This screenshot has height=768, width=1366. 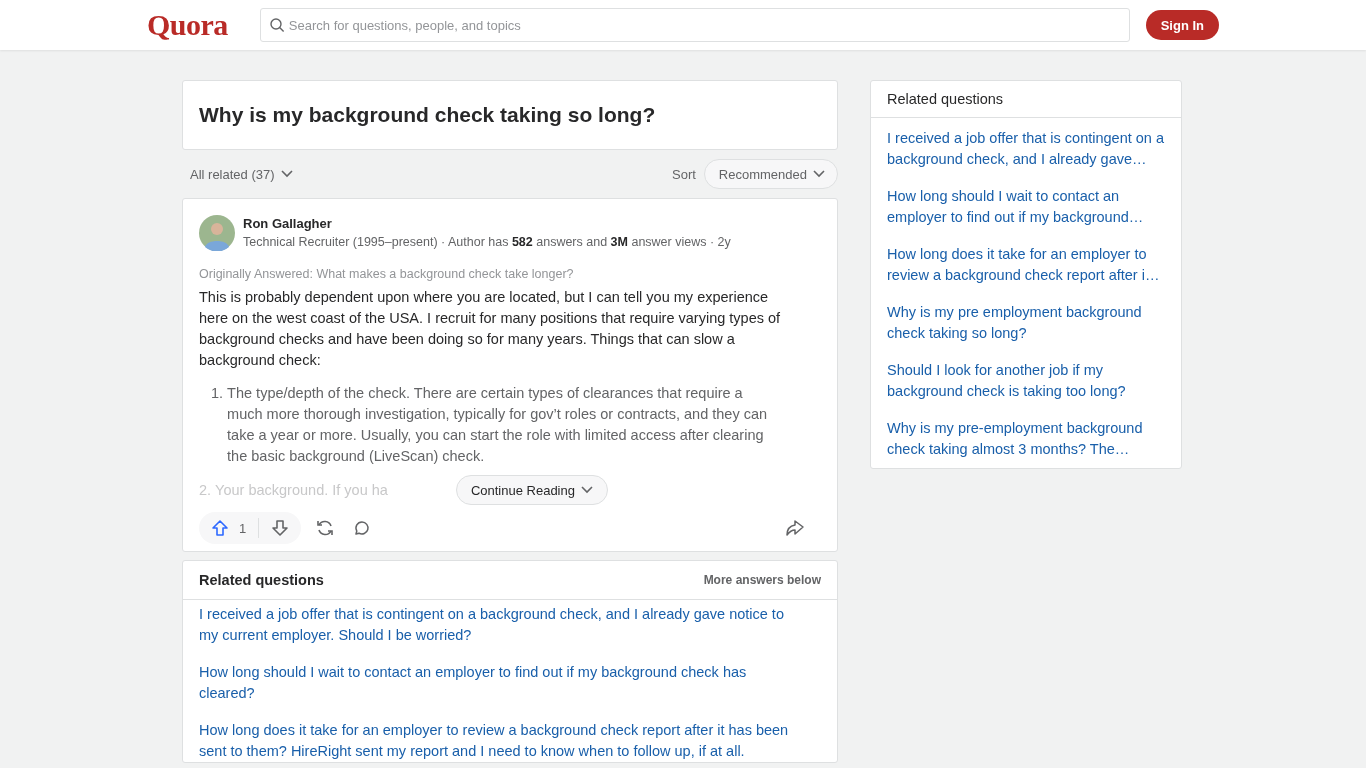 I want to click on comment-icon, so click(x=362, y=528).